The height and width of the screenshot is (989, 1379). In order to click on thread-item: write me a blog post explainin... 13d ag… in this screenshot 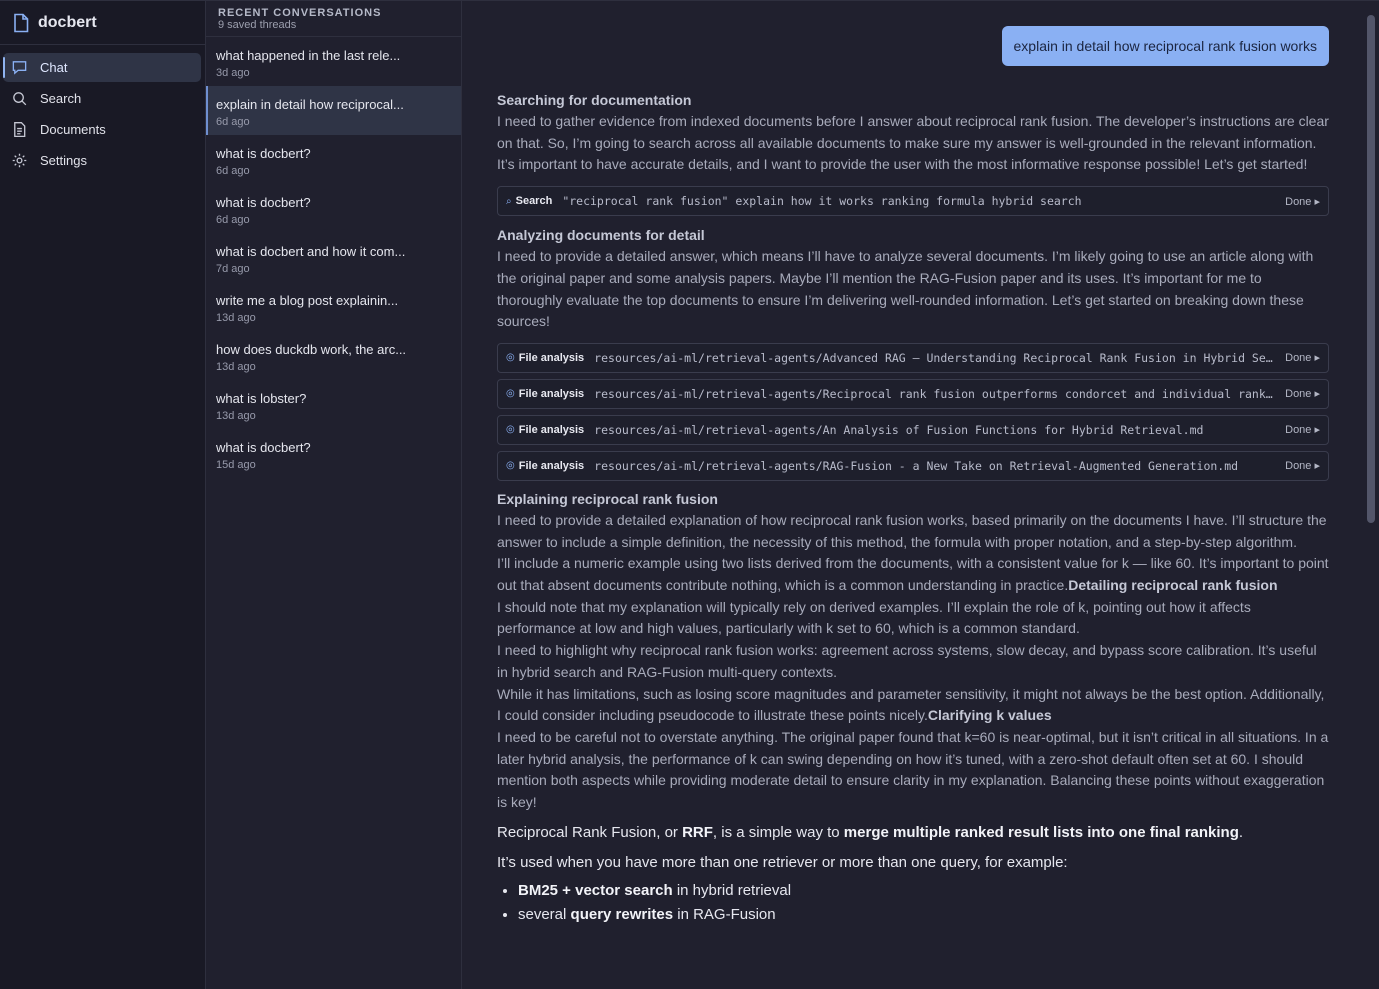, I will do `click(333, 306)`.